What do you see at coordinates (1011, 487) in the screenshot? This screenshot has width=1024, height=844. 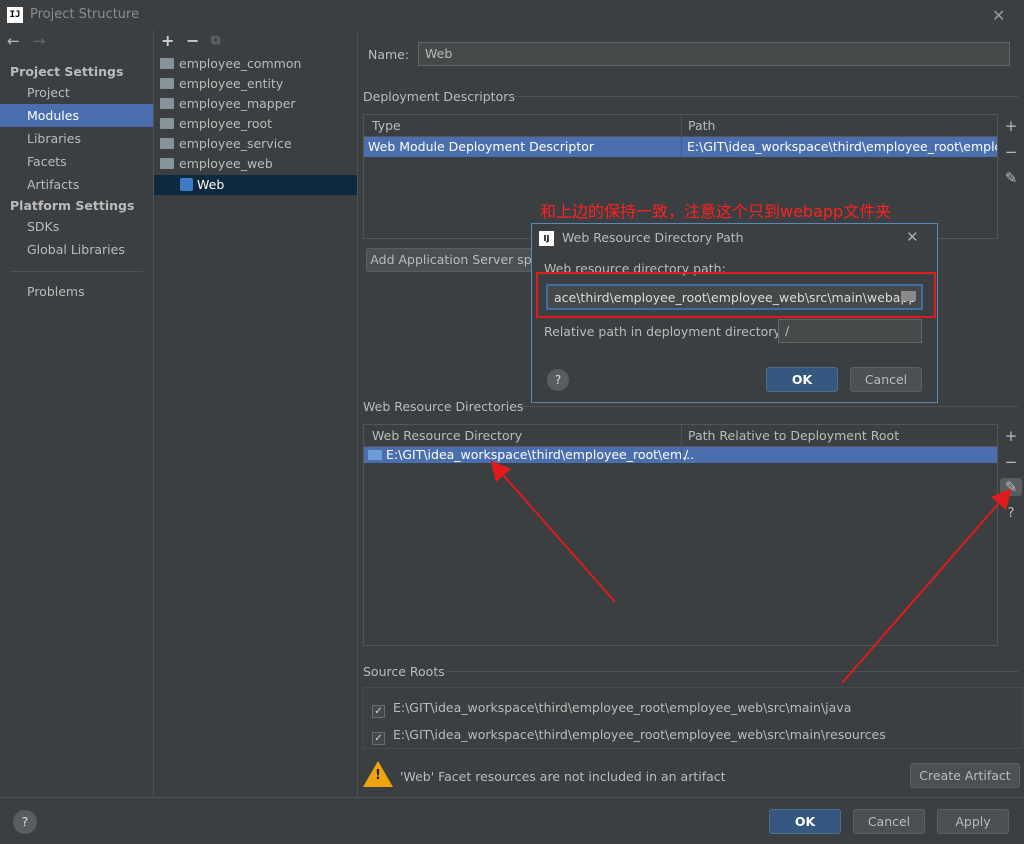 I see `edit-web-dir-icon: ✎` at bounding box center [1011, 487].